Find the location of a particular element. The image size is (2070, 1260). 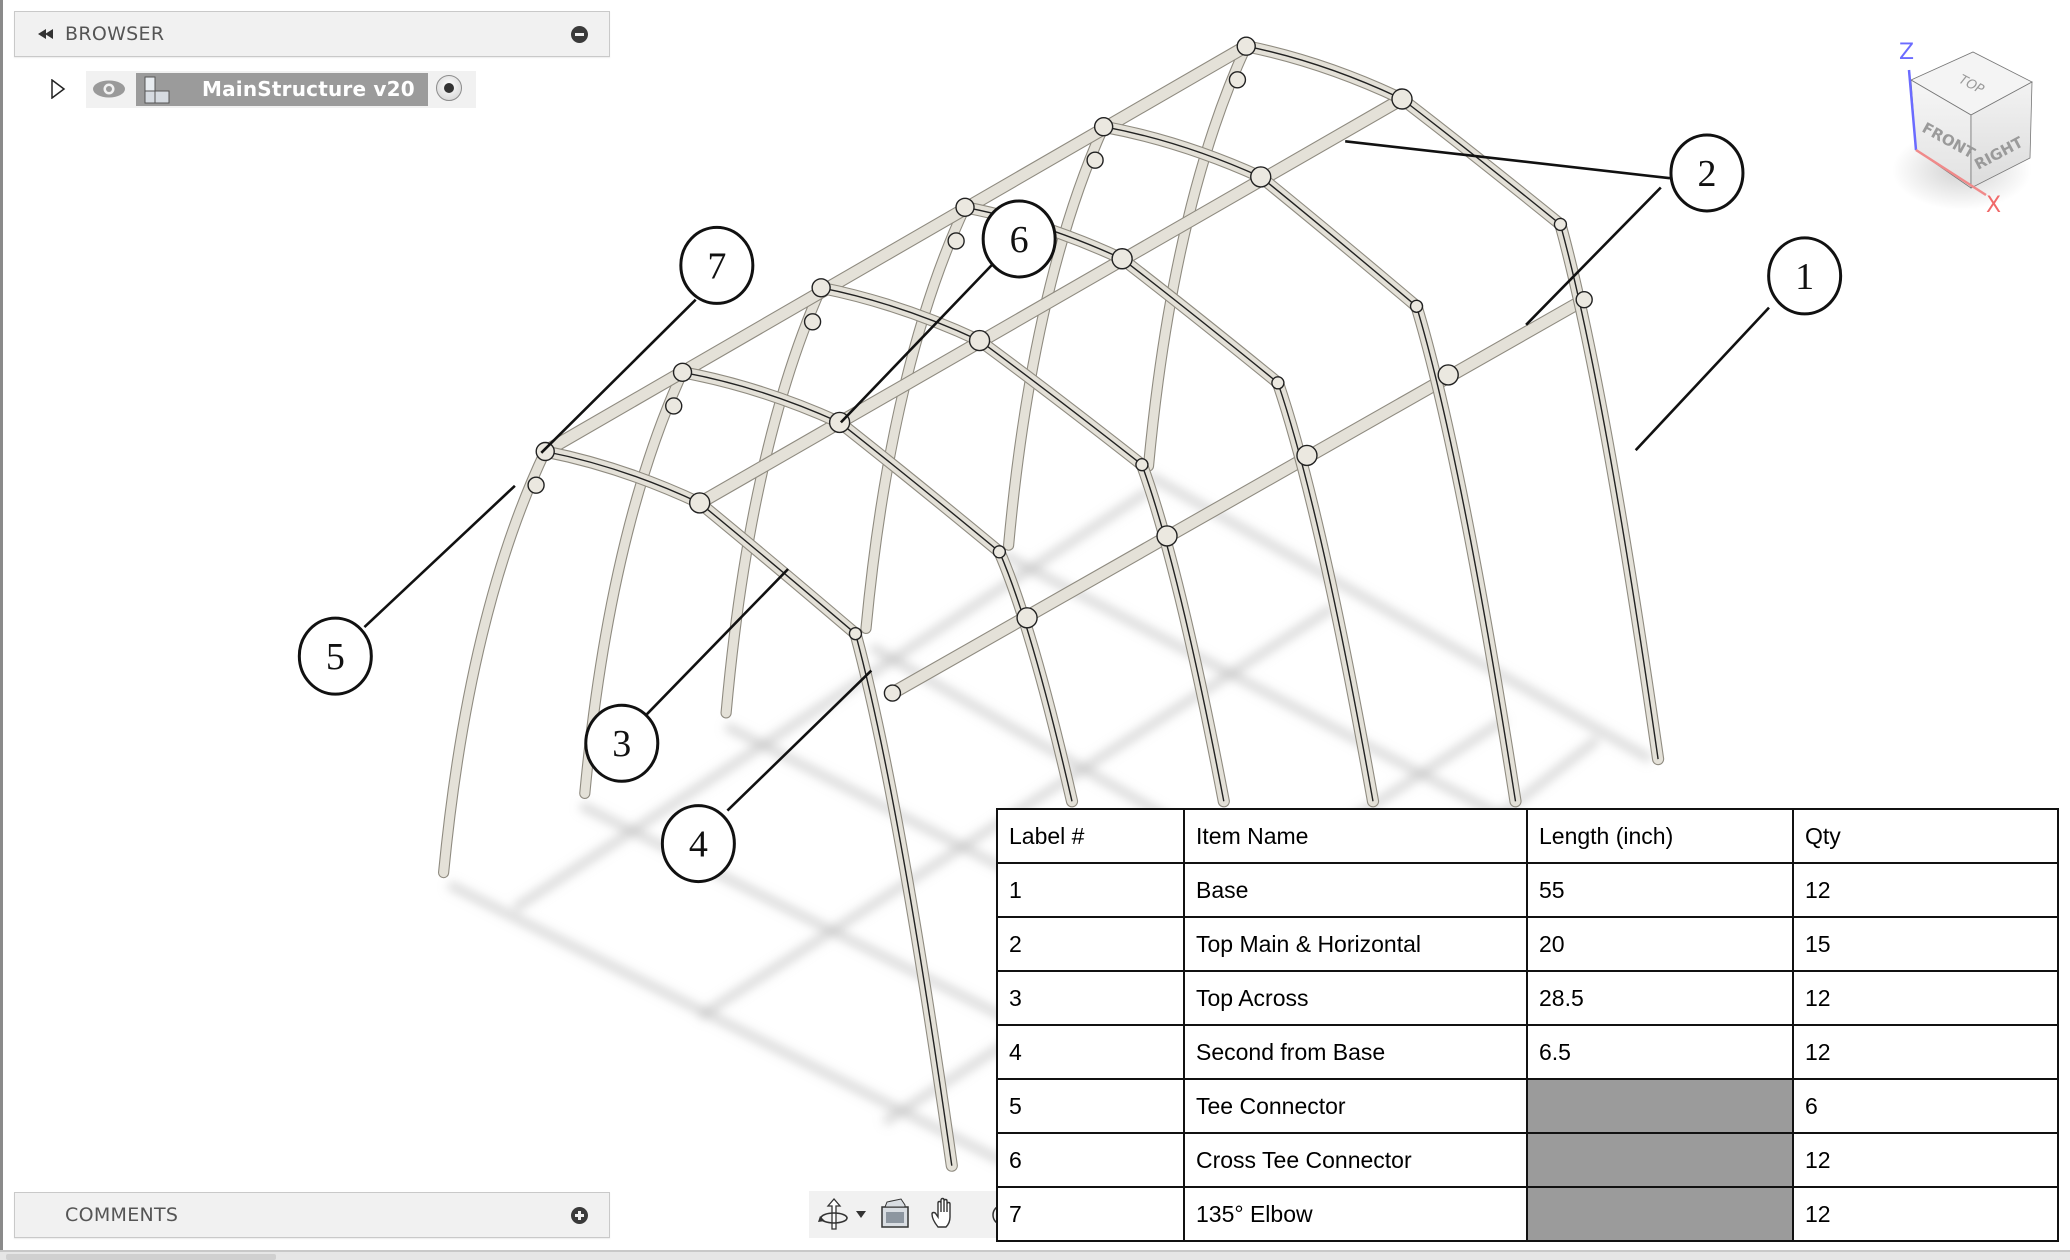

callout-label: 3 is located at coordinates (621, 744).